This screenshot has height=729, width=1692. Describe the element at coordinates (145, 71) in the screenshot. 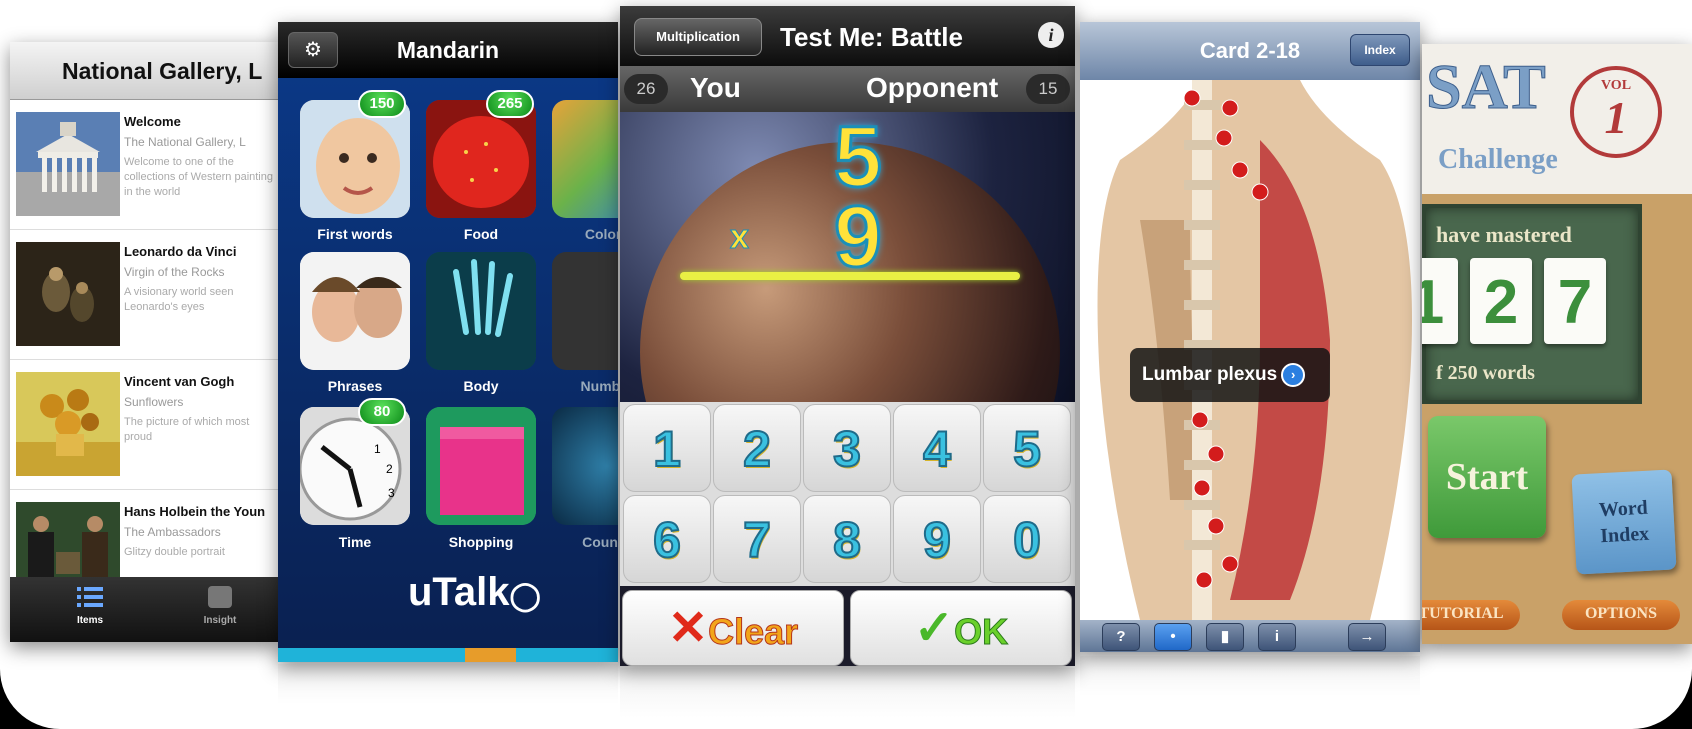

I see `gallery-nav-title: National Gallery, L` at that location.